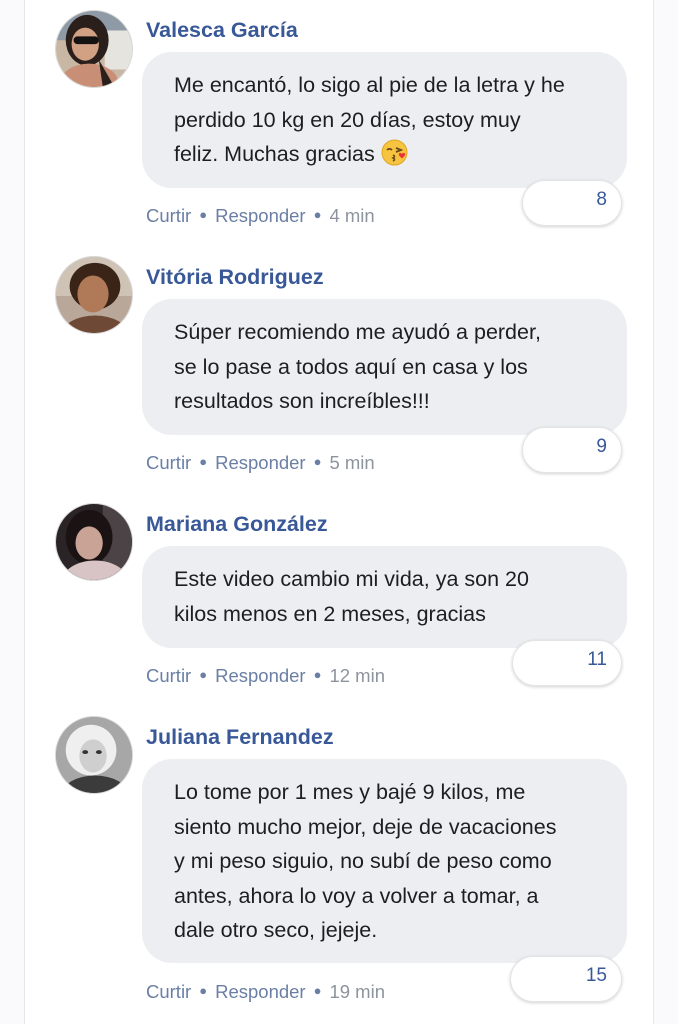 The image size is (678, 1024). What do you see at coordinates (357, 332) in the screenshot?
I see `comment-text-line: Súper recomiendo me ayudó a perder,` at bounding box center [357, 332].